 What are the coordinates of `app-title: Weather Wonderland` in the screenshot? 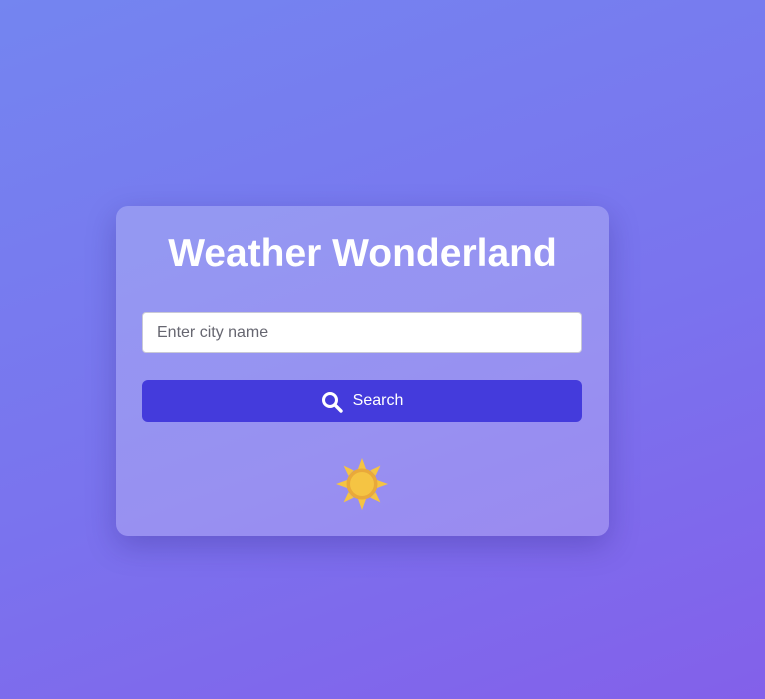 It's located at (362, 253).